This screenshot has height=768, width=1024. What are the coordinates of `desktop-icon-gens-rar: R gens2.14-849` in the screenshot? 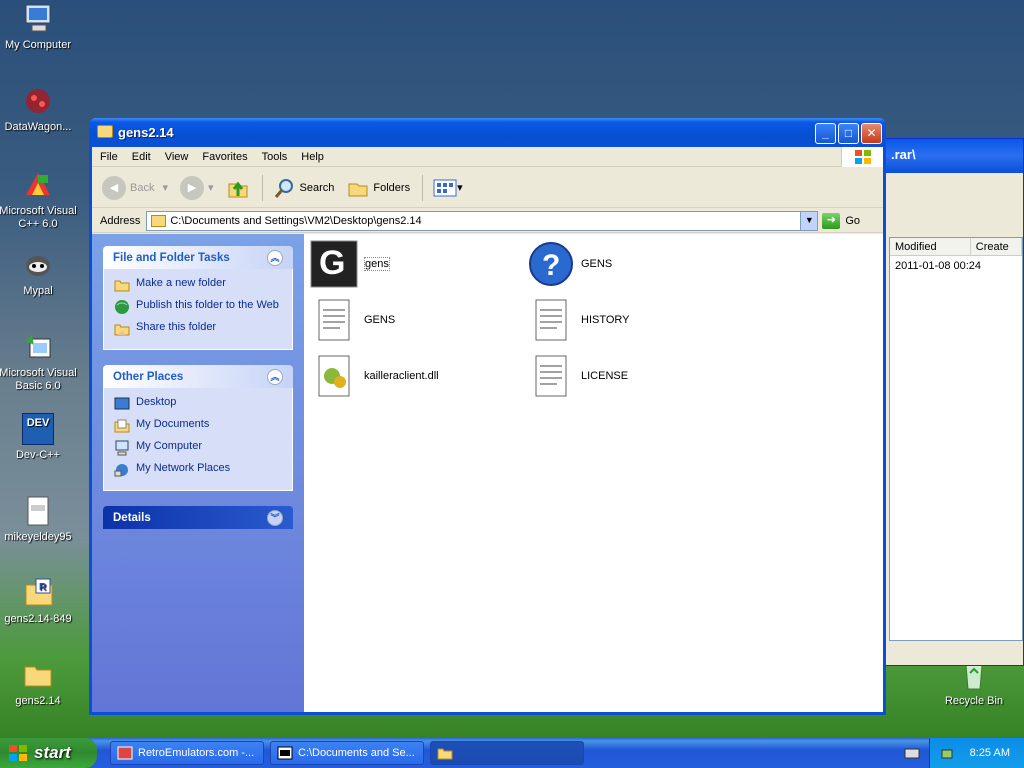 It's located at (39, 601).